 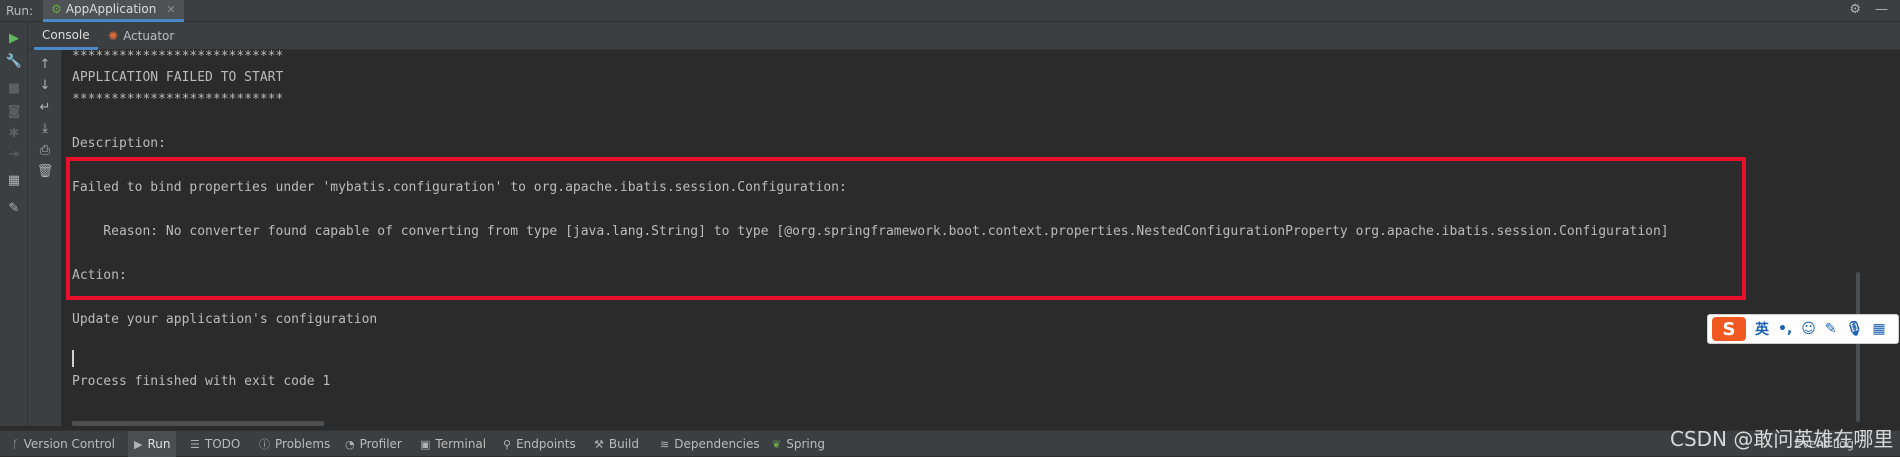 I want to click on tab-actuator-label: Actuator, so click(x=149, y=36).